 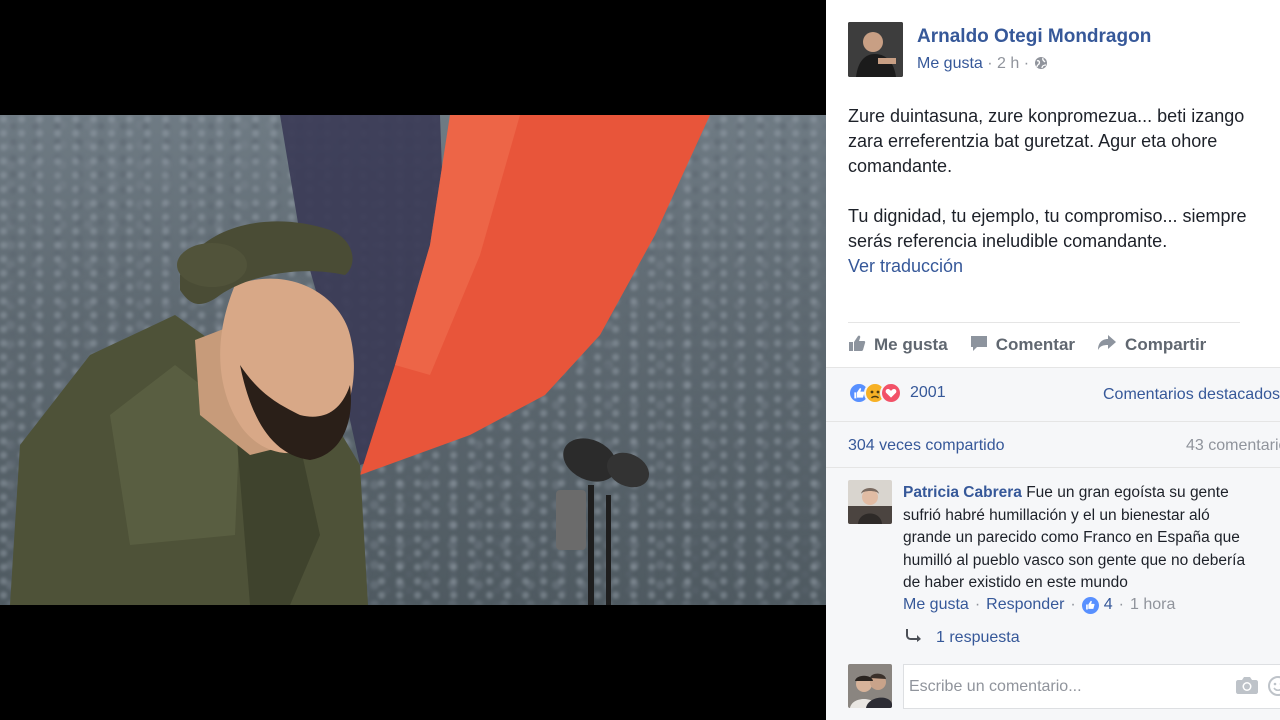 I want to click on reaction-count: 2001, so click(x=928, y=392).